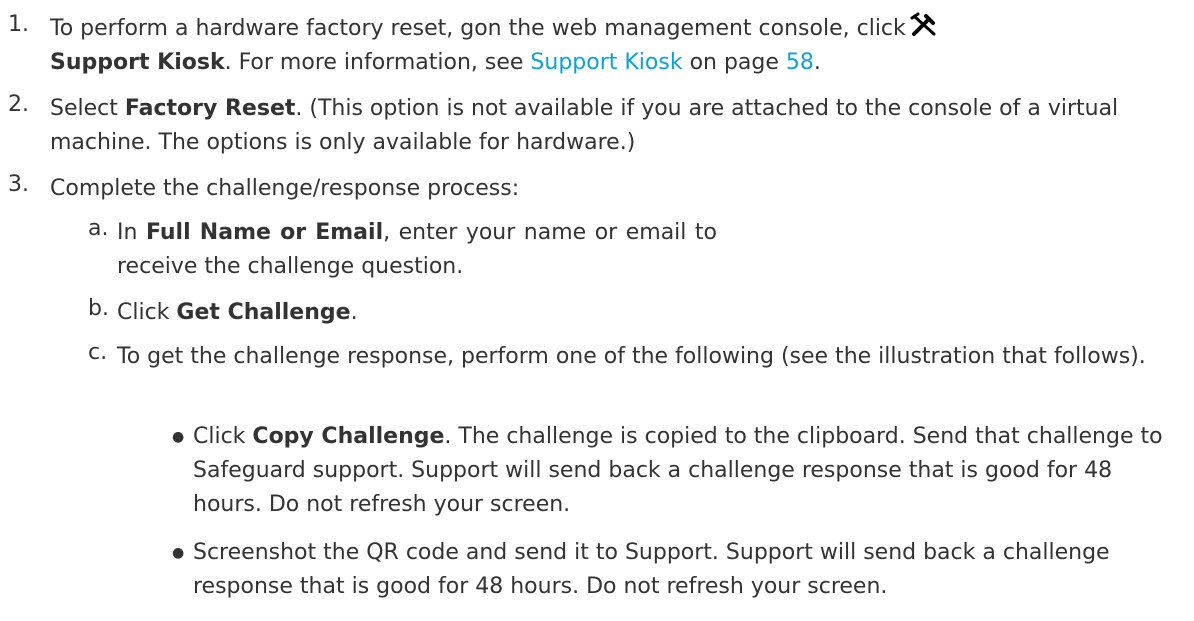  Describe the element at coordinates (18, 104) in the screenshot. I see `step-number: 2.` at that location.